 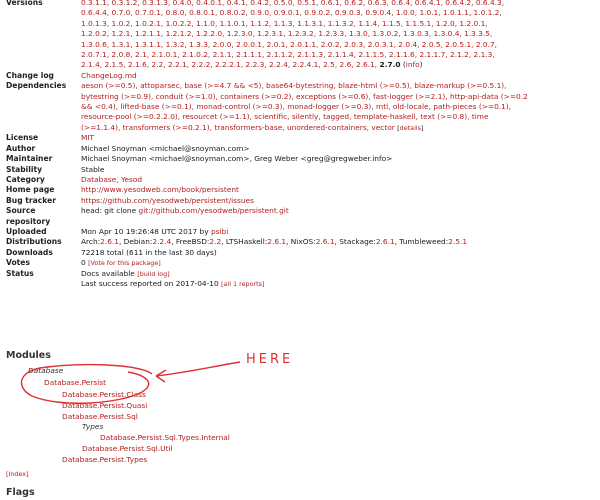 I want to click on annotation-here-text: HERE, so click(x=270, y=359).